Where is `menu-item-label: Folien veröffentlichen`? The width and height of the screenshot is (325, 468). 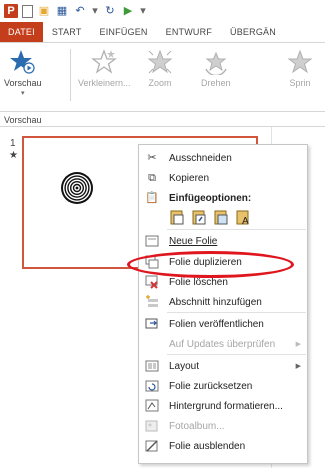
menu-item-label: Folien veröffentlichen is located at coordinates (216, 324).